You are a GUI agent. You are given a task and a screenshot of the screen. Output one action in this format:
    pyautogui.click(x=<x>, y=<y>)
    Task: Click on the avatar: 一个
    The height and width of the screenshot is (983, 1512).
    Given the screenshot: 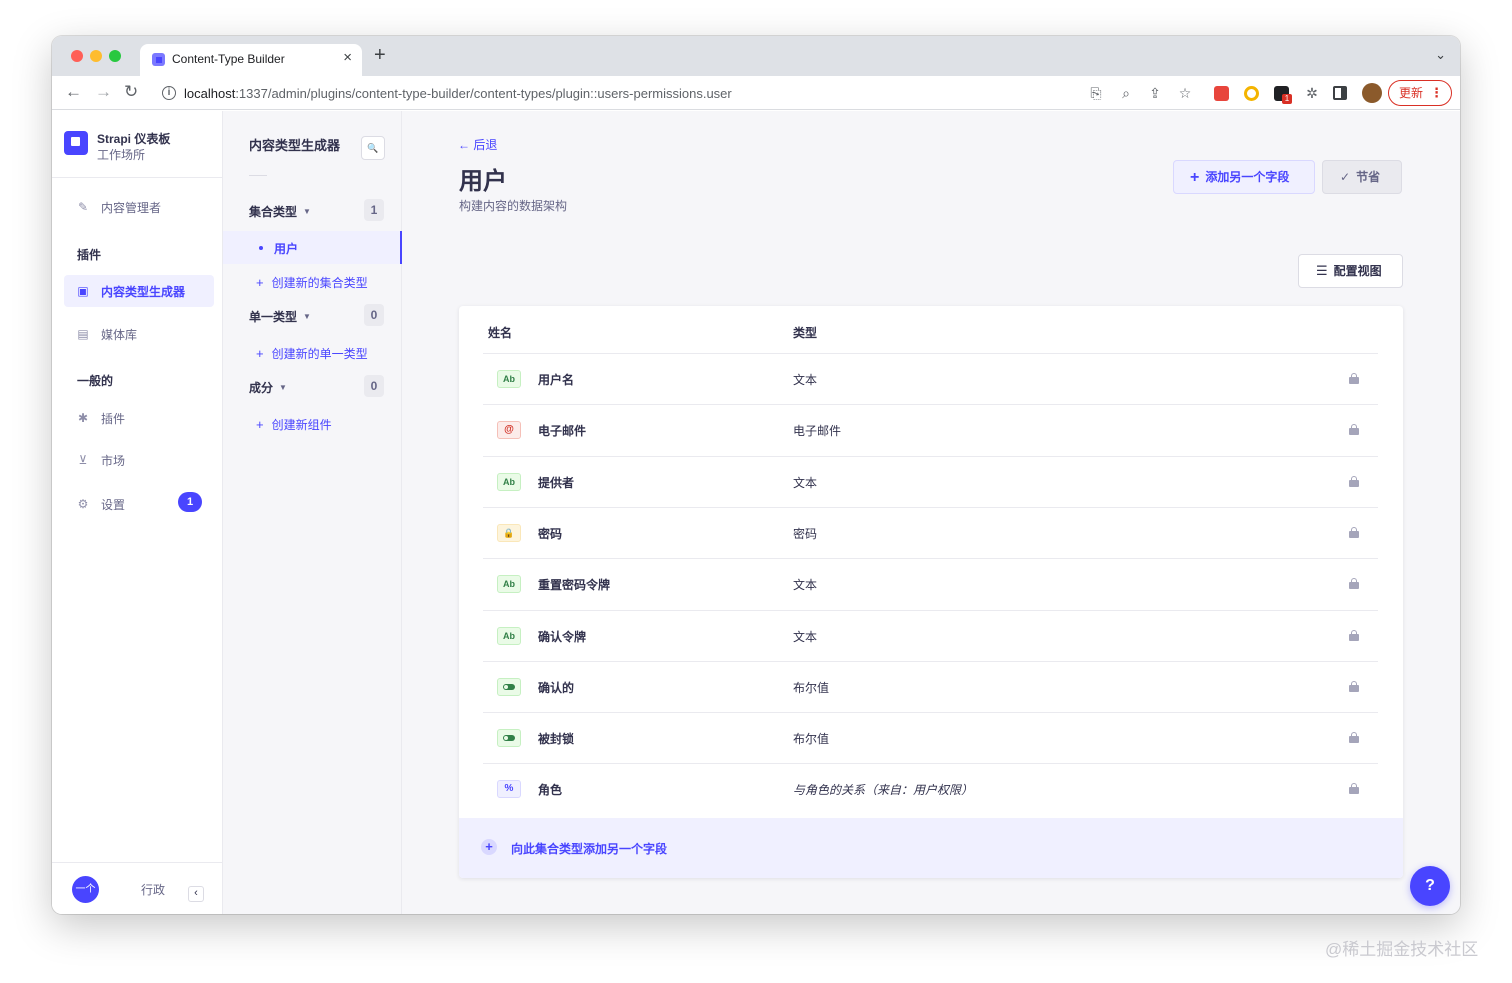 What is the action you would take?
    pyautogui.click(x=85, y=889)
    